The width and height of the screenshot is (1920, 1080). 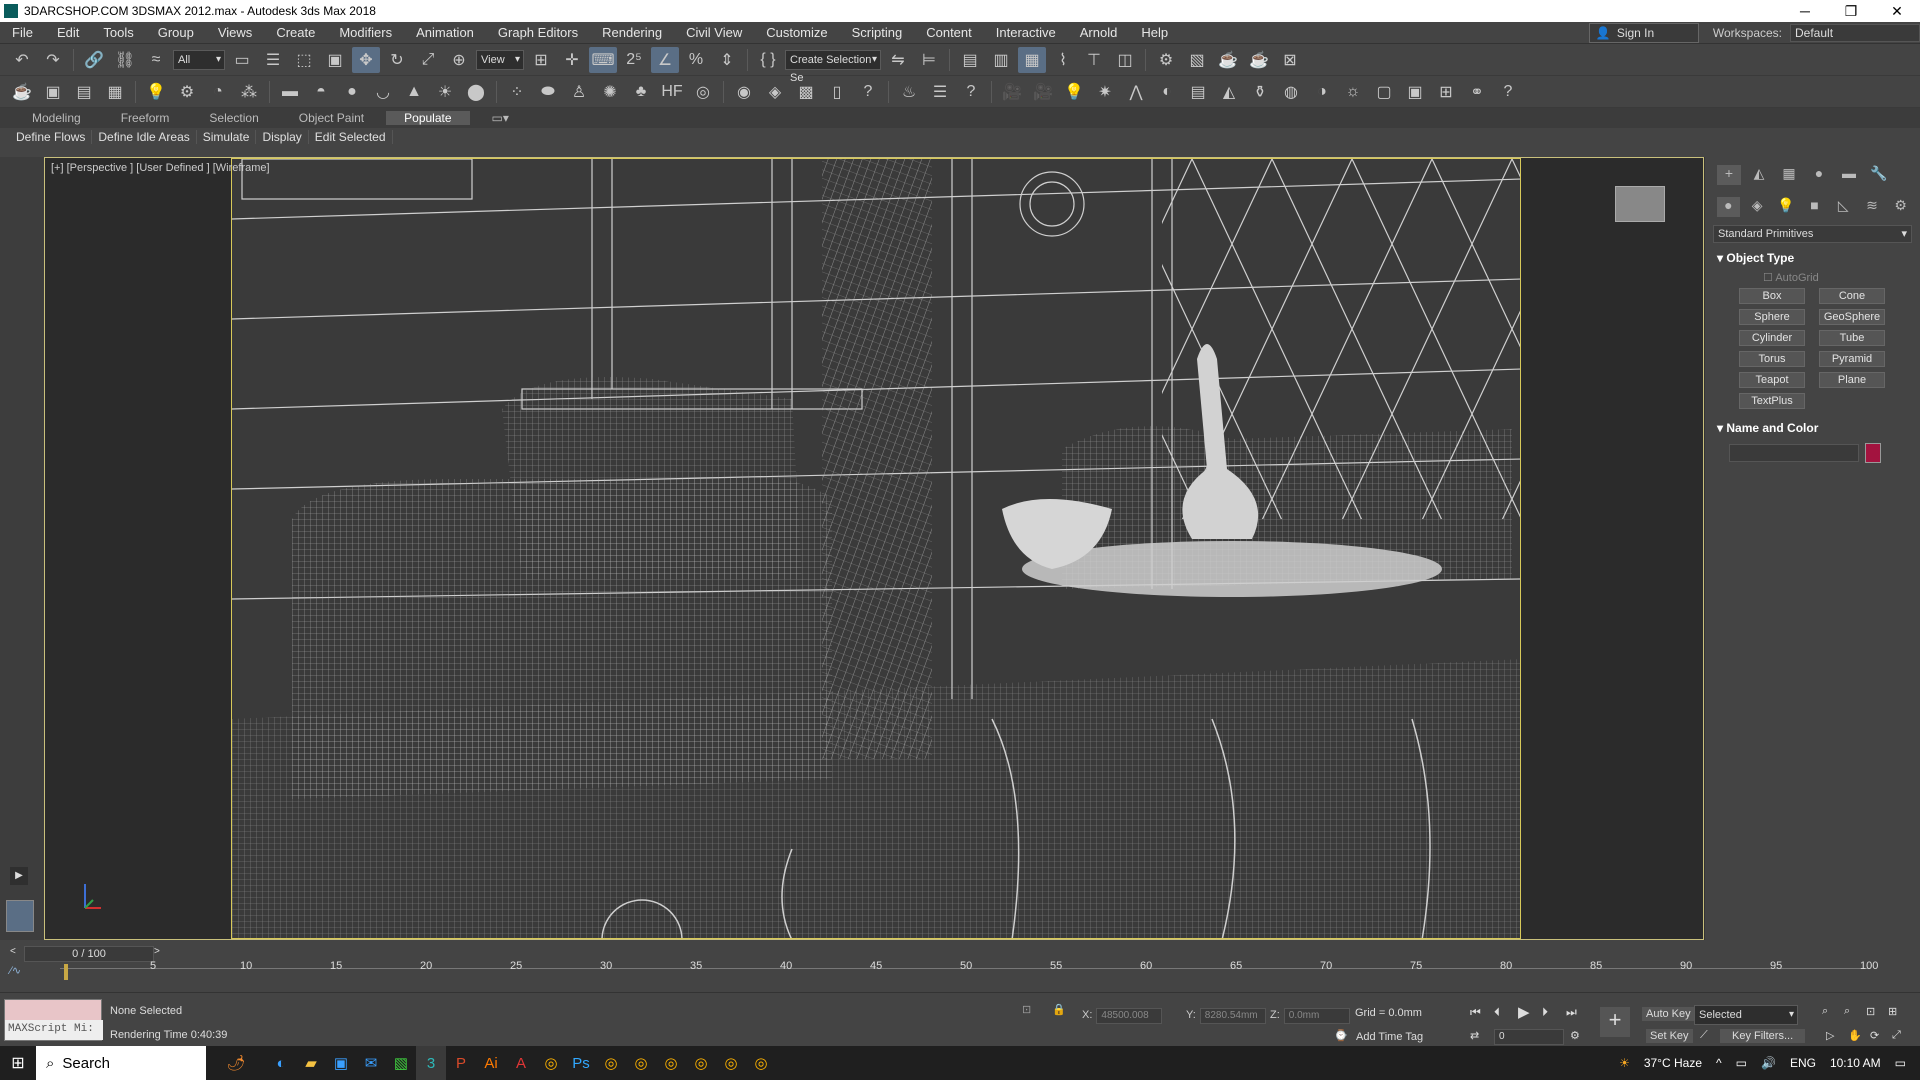 I want to click on menu-edit: Edit, so click(x=68, y=32).